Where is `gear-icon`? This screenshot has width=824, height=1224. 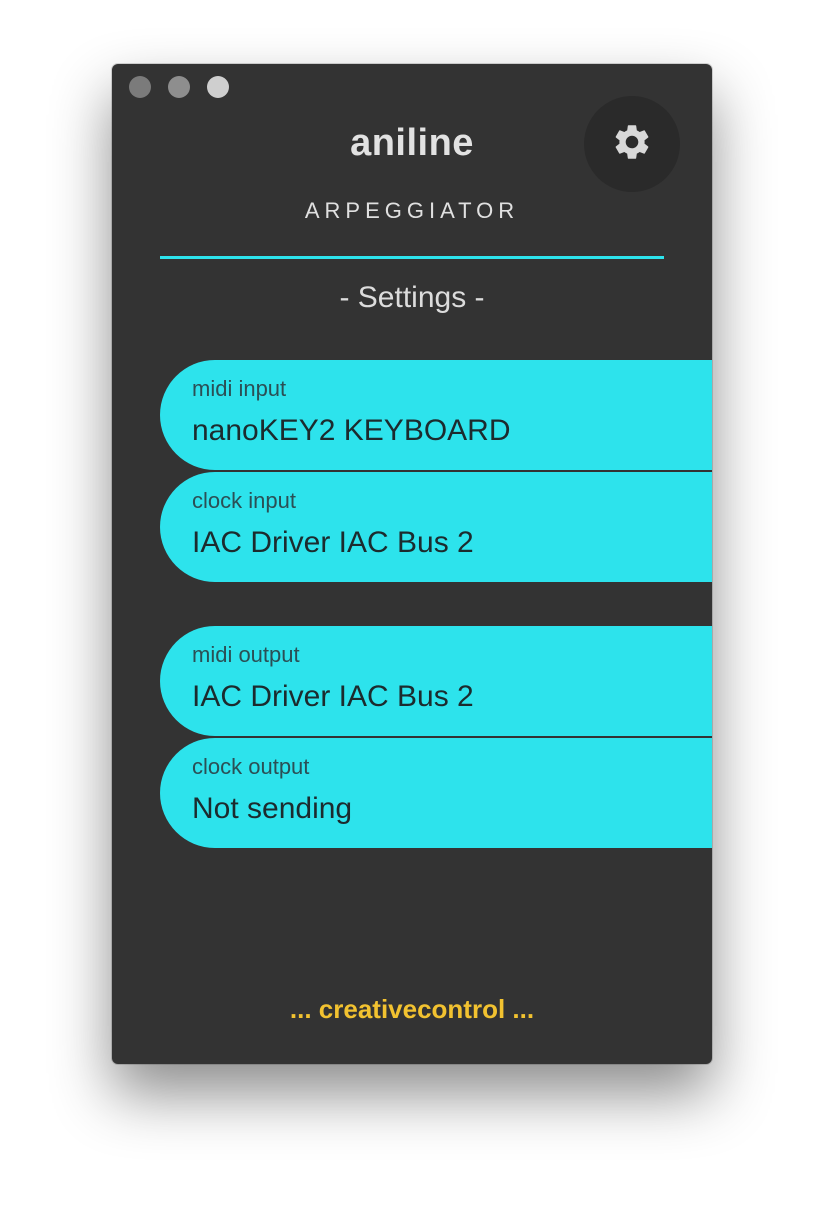 gear-icon is located at coordinates (632, 144).